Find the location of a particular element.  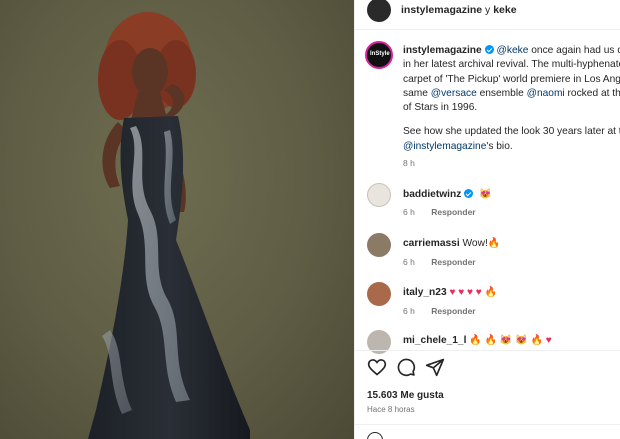

mention-keke: @keke is located at coordinates (513, 50).